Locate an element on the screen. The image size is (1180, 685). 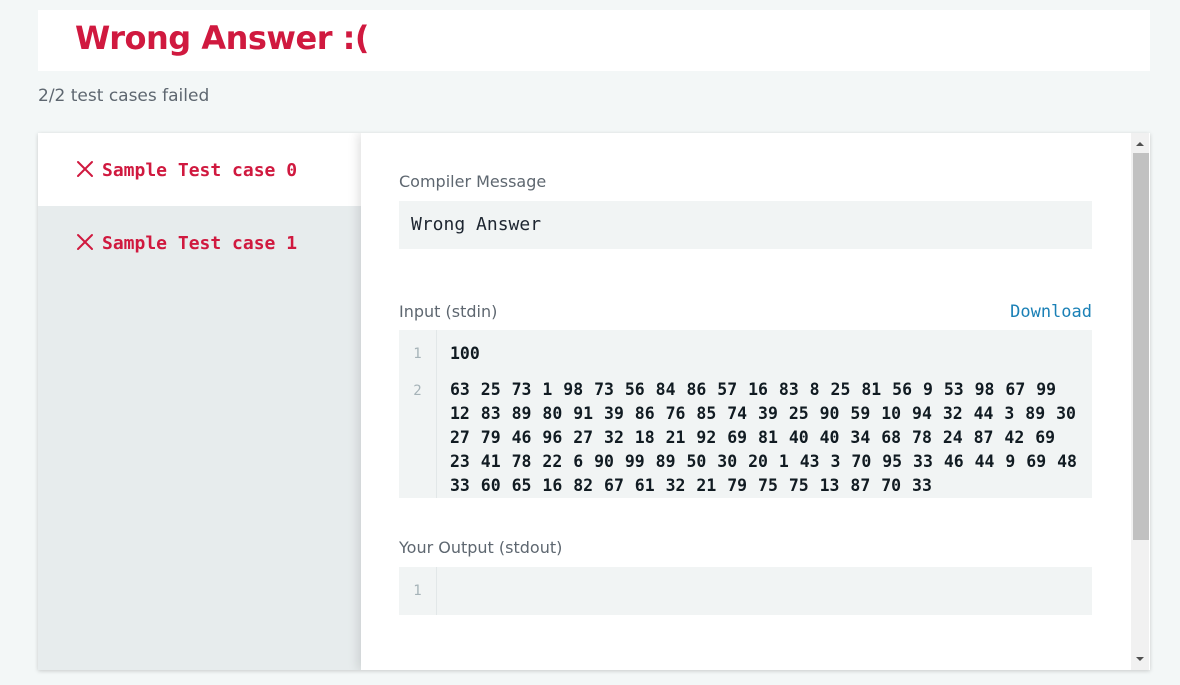
scroll-up-arrow-icon is located at coordinates (1140, 144).